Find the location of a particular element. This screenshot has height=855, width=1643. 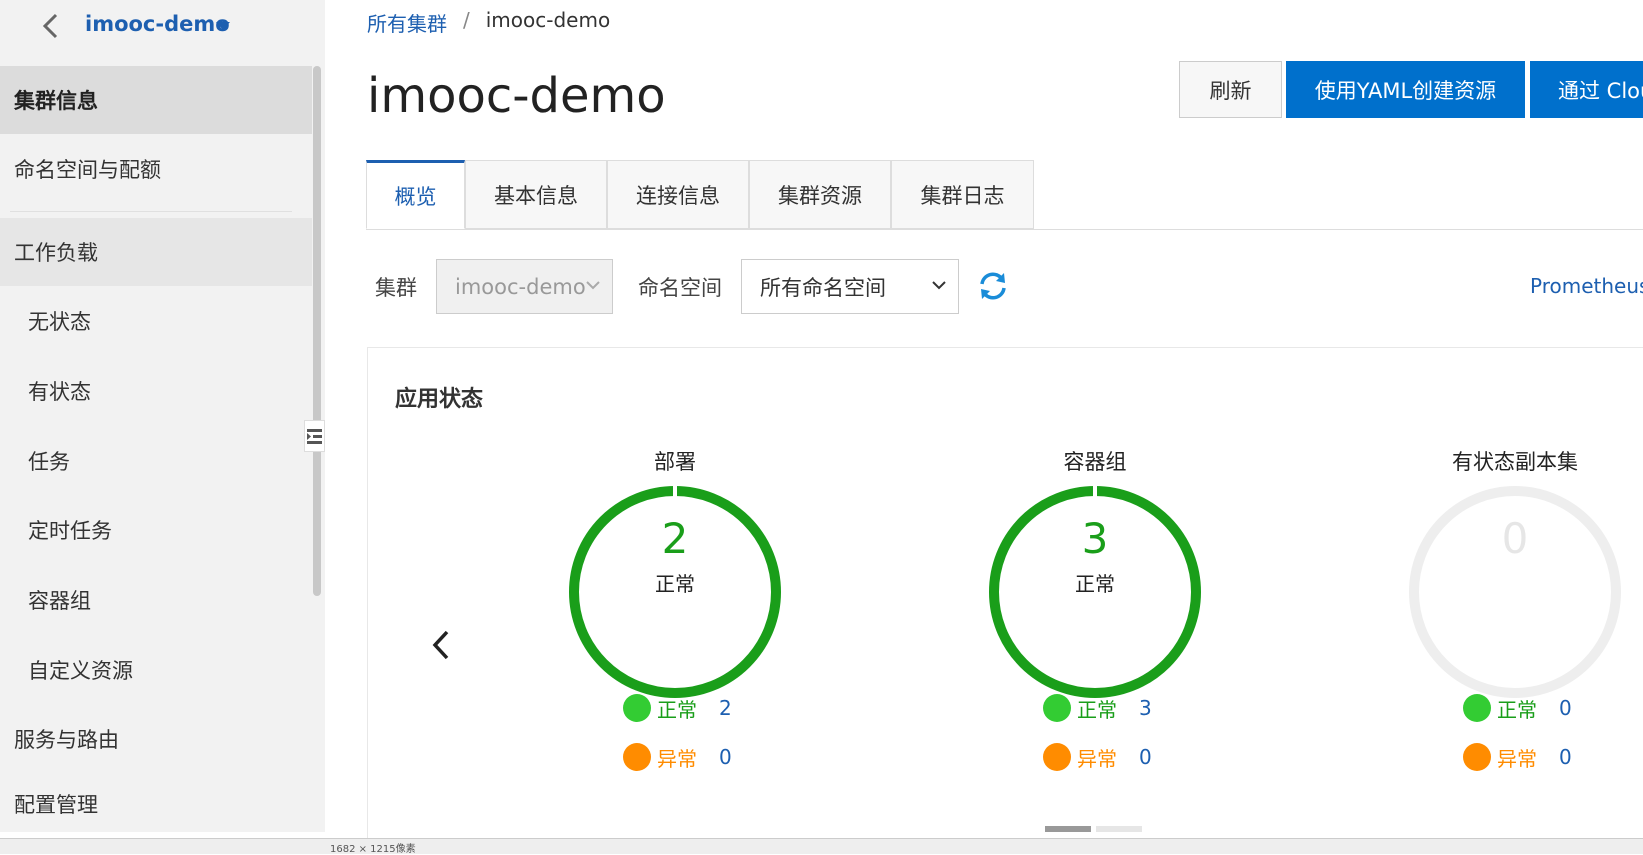

namespace-filter-label: 命名空间 is located at coordinates (680, 288).